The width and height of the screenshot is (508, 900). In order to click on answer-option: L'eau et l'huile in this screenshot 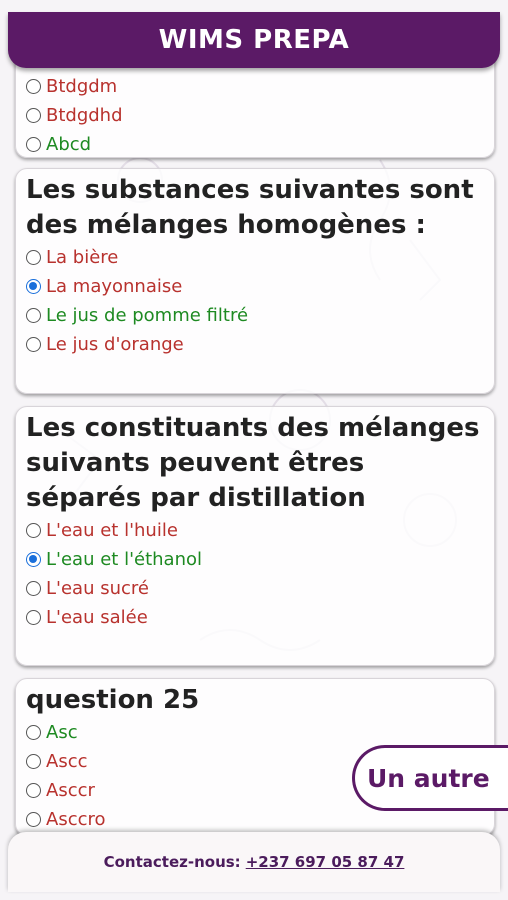, I will do `click(255, 530)`.